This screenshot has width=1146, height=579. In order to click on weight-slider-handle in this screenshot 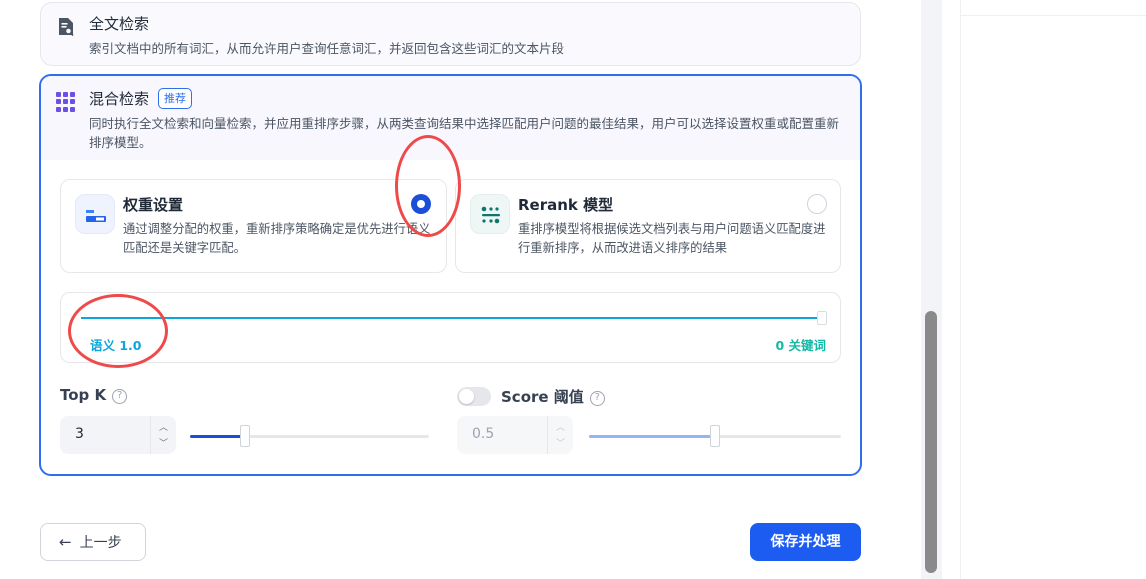, I will do `click(822, 318)`.